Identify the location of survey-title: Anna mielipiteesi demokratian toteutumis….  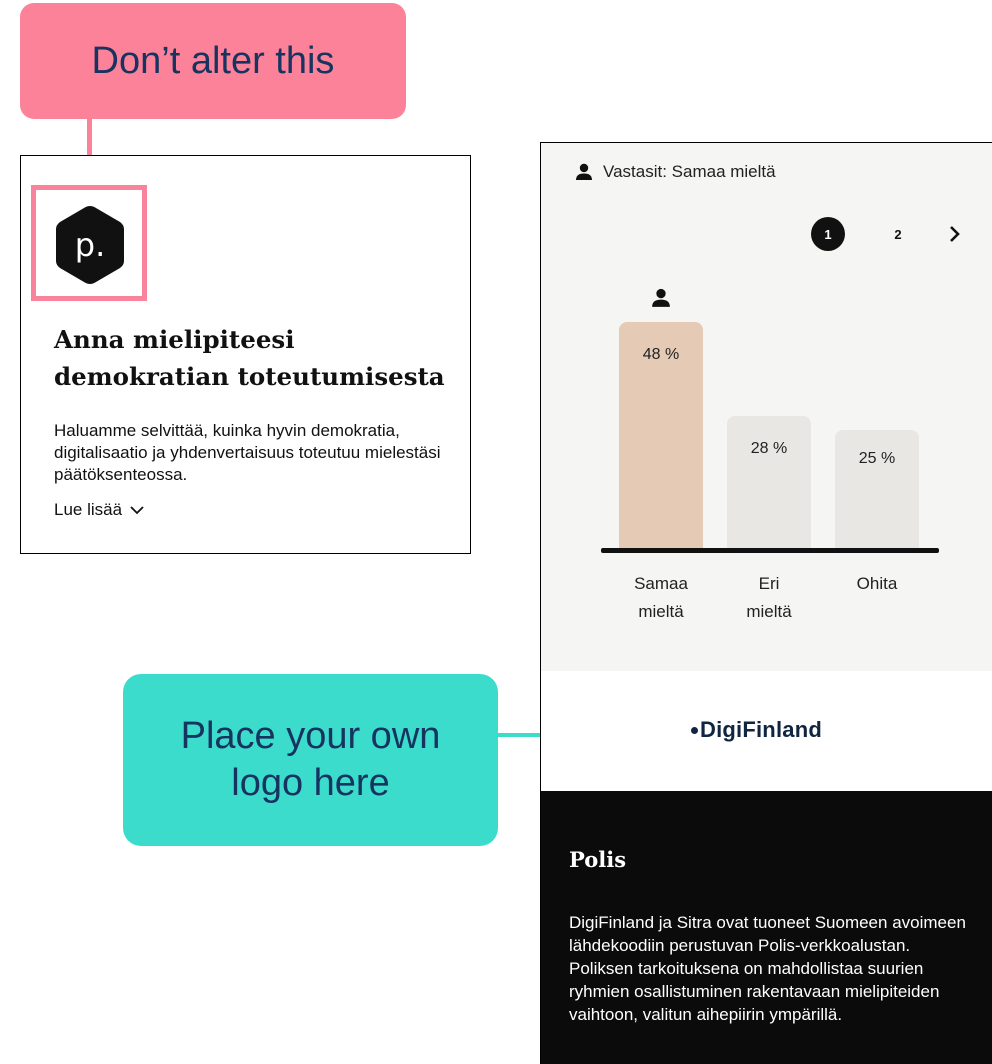
(249, 358).